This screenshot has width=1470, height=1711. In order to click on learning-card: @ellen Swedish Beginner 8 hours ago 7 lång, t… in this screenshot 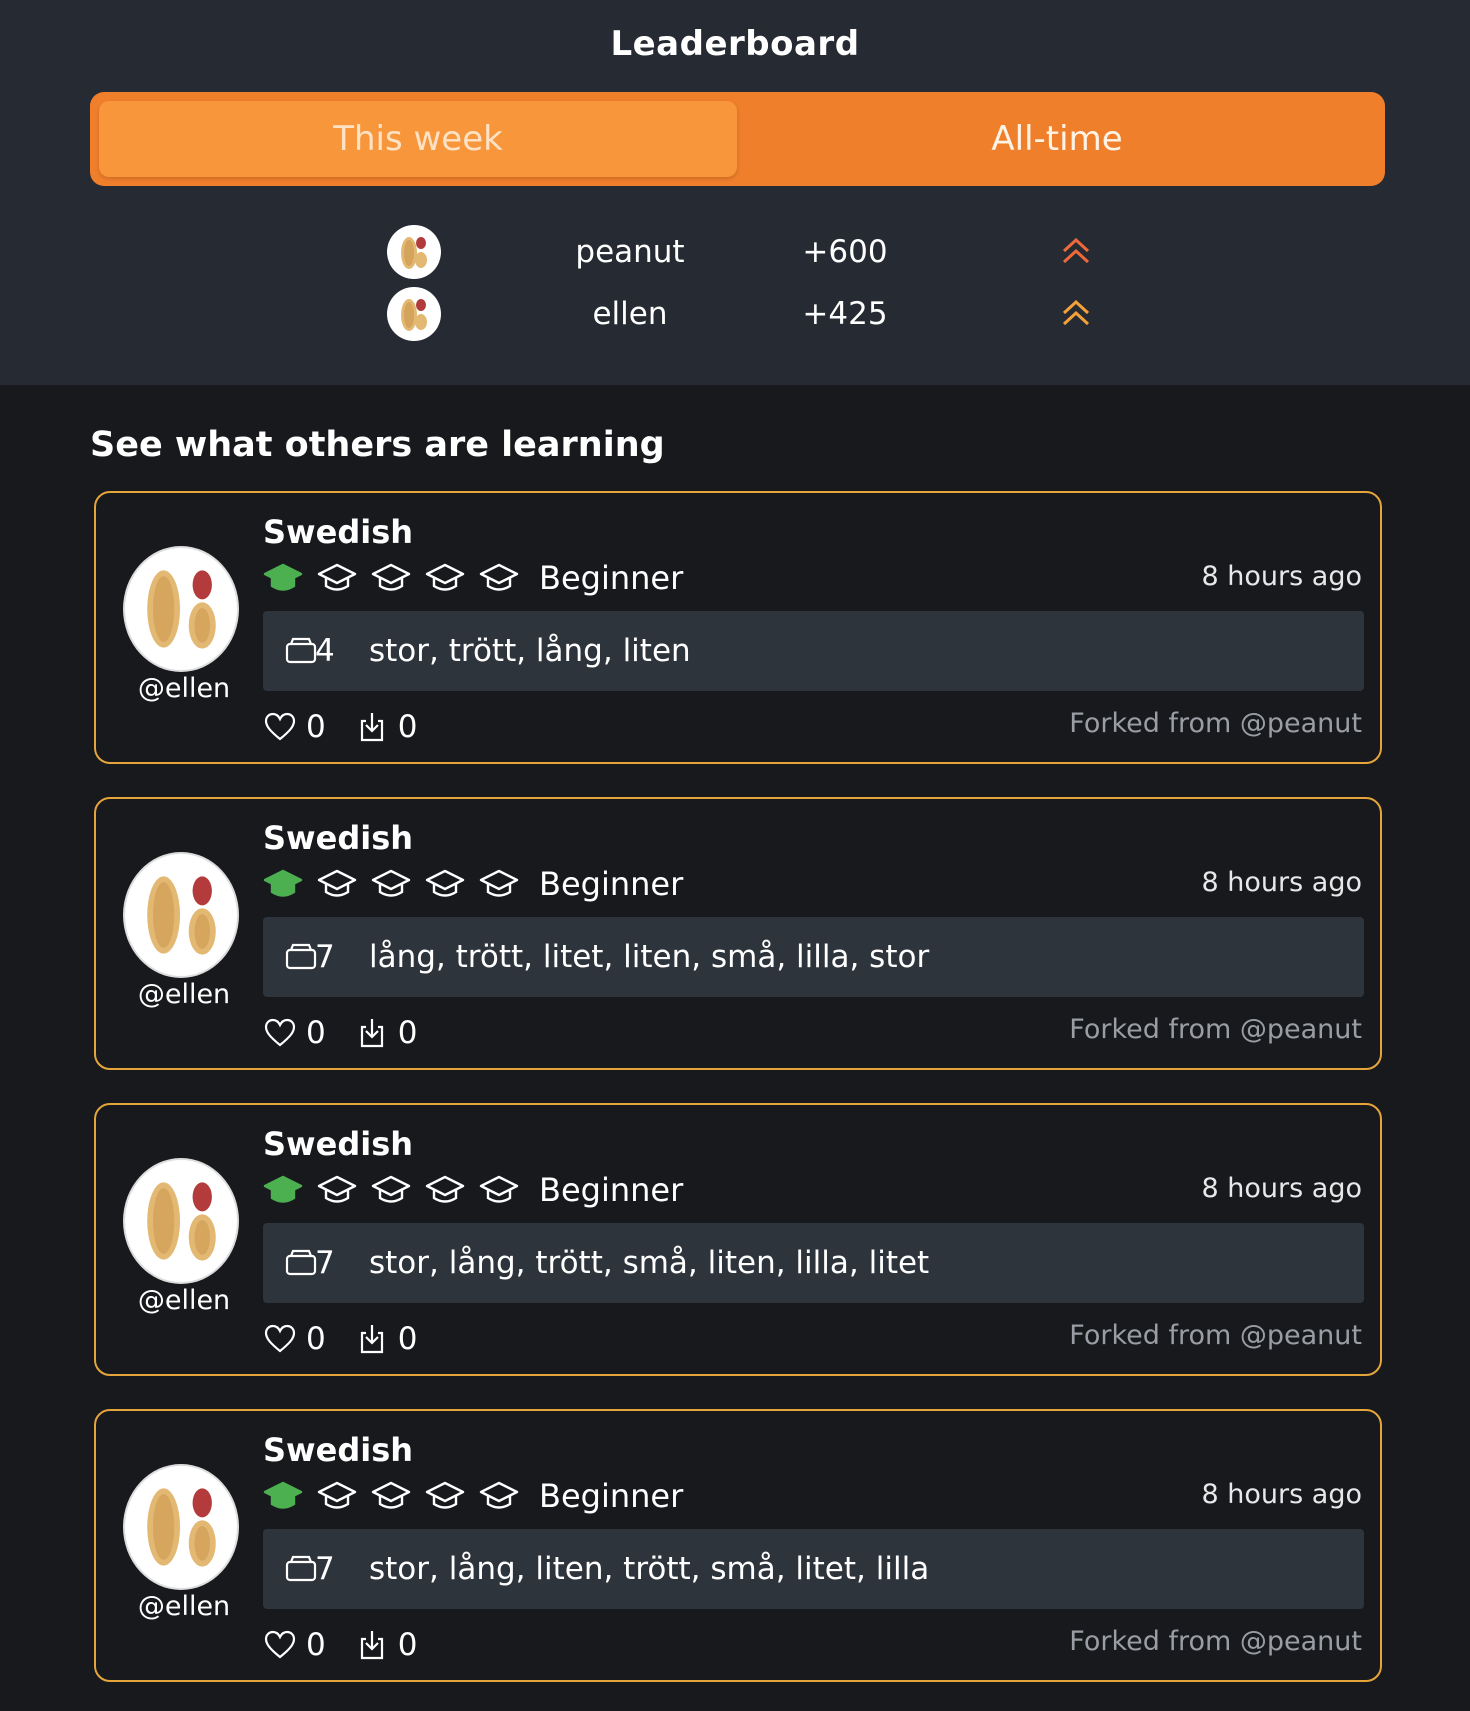, I will do `click(738, 933)`.